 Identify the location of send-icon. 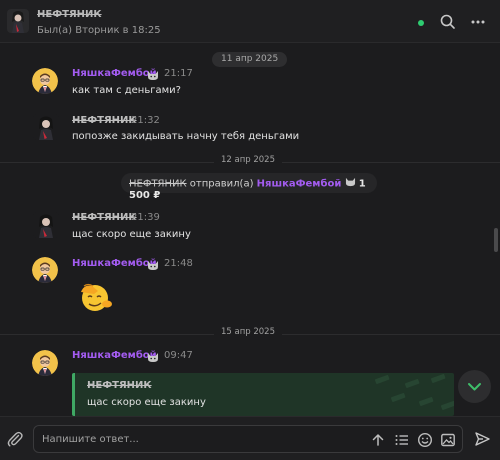
(482, 439).